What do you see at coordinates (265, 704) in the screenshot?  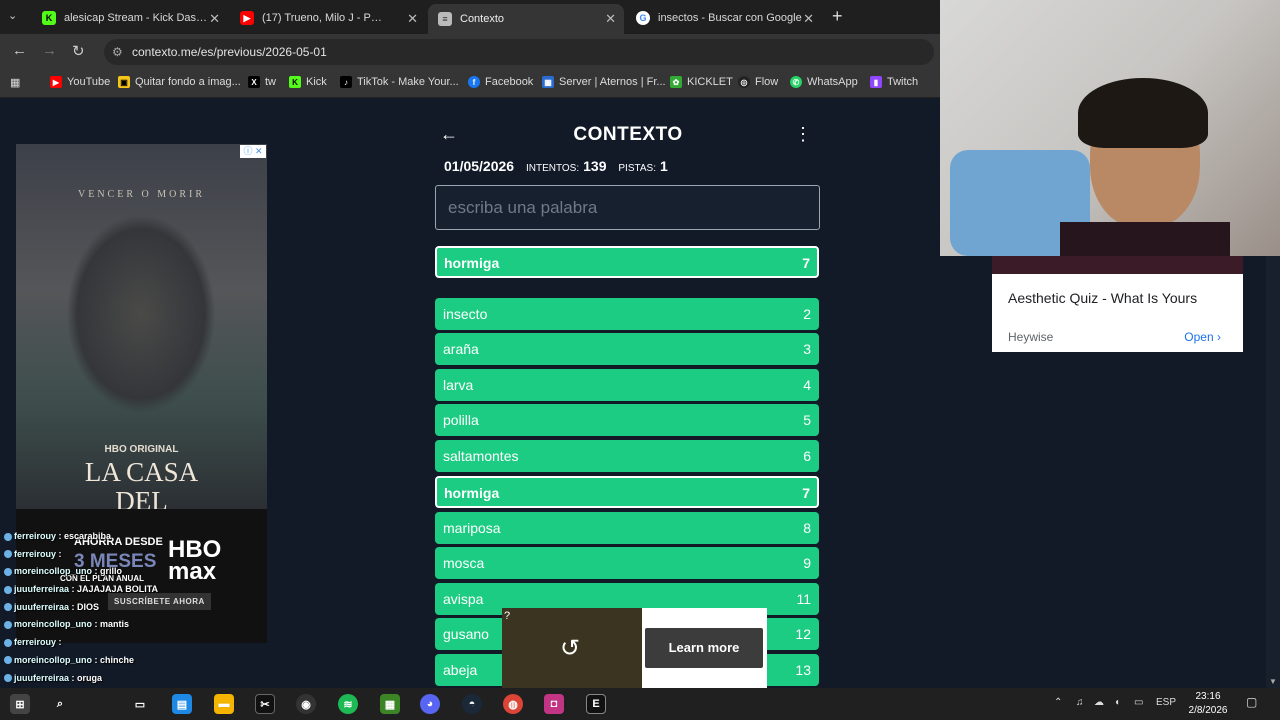 I see `capcut-icon: ✂` at bounding box center [265, 704].